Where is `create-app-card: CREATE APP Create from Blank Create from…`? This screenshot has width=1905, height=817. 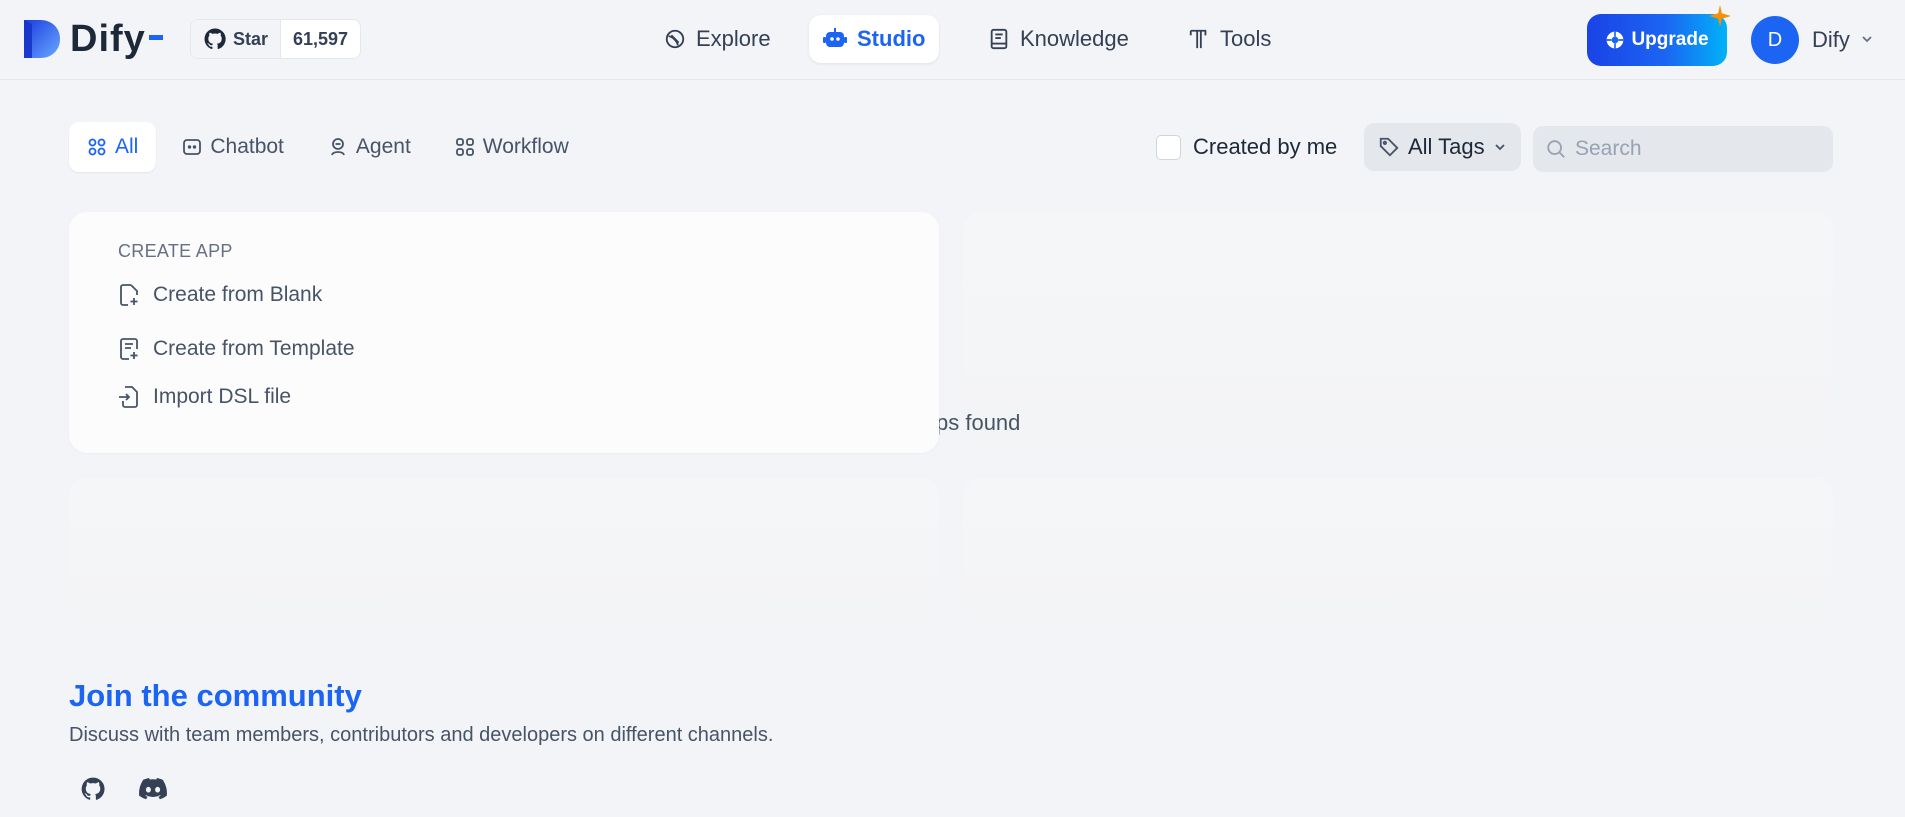 create-app-card: CREATE APP Create from Blank Create from… is located at coordinates (504, 332).